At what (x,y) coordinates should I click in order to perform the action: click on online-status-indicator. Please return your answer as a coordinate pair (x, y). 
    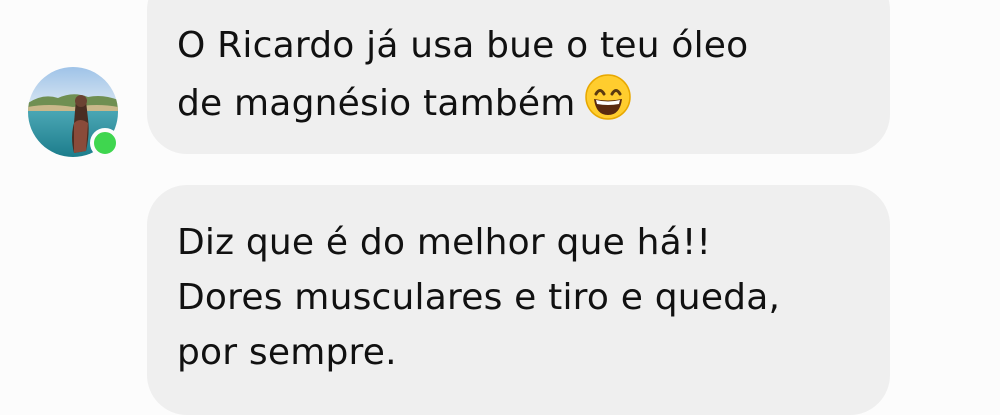
    Looking at the image, I should click on (105, 143).